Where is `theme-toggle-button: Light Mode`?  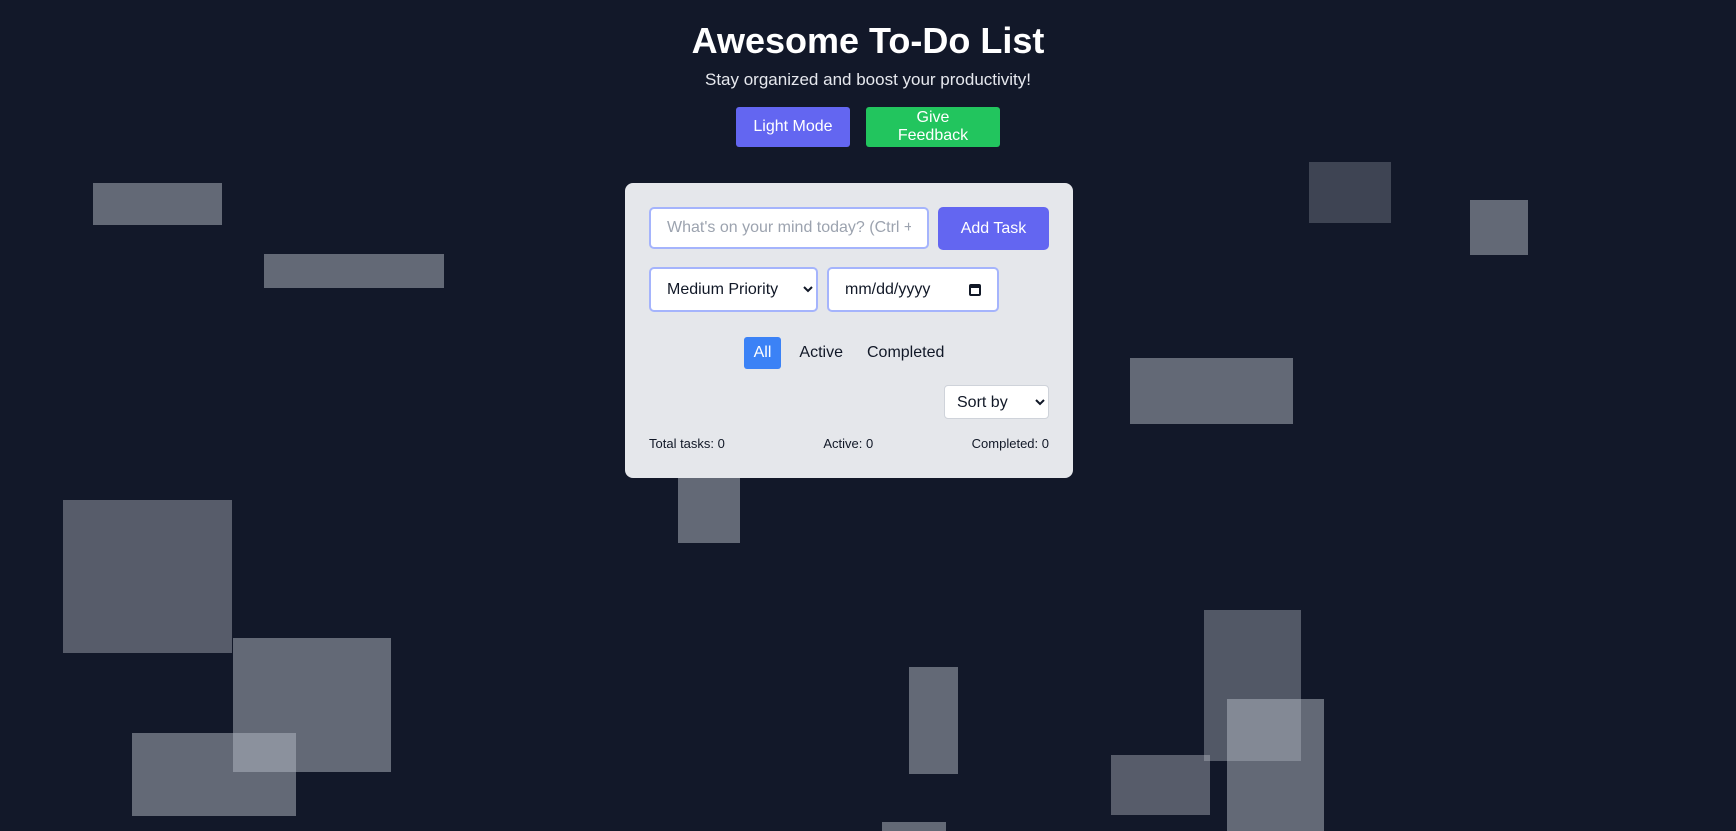 theme-toggle-button: Light Mode is located at coordinates (793, 127).